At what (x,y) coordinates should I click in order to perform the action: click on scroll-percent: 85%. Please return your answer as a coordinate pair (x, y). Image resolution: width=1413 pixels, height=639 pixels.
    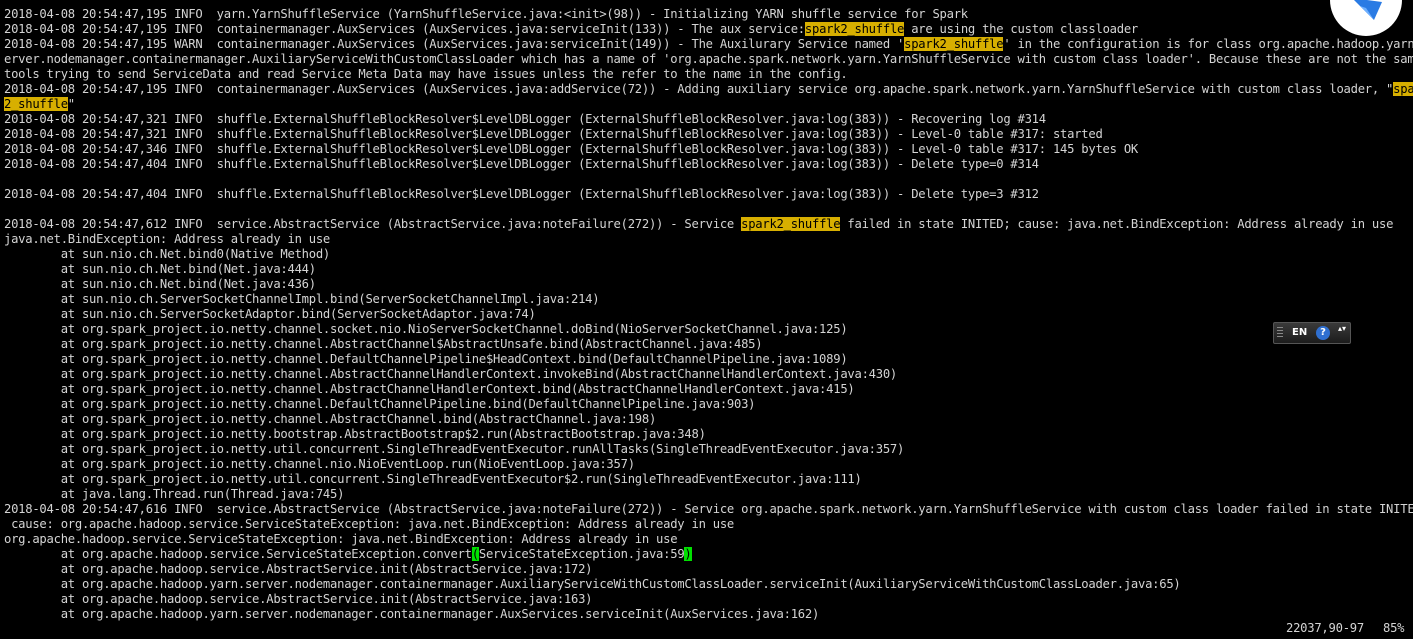
    Looking at the image, I should click on (1394, 628).